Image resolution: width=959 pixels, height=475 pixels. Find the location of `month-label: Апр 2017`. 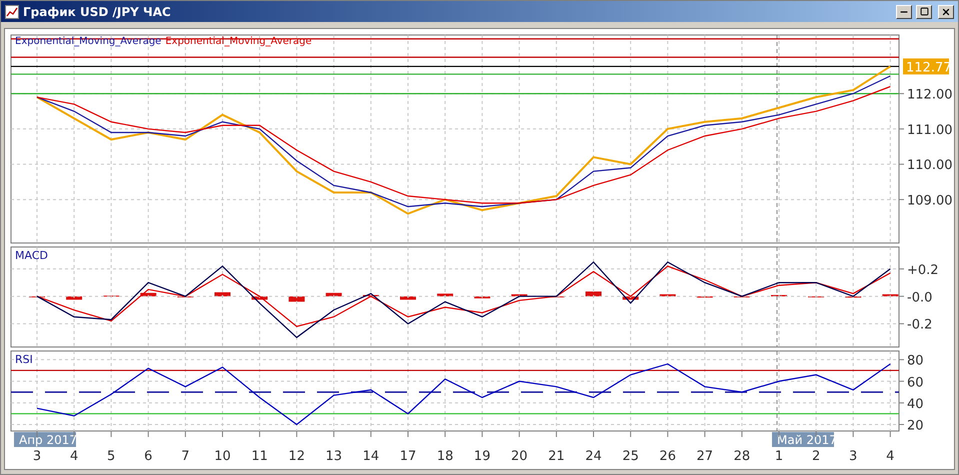

month-label: Апр 2017 is located at coordinates (46, 439).